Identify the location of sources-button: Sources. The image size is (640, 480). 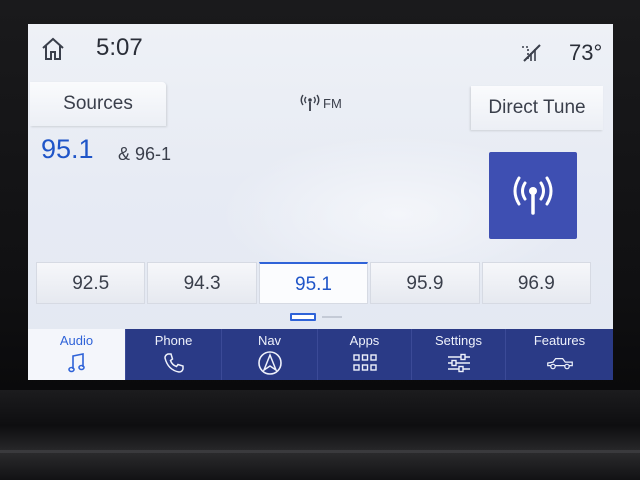
(98, 104).